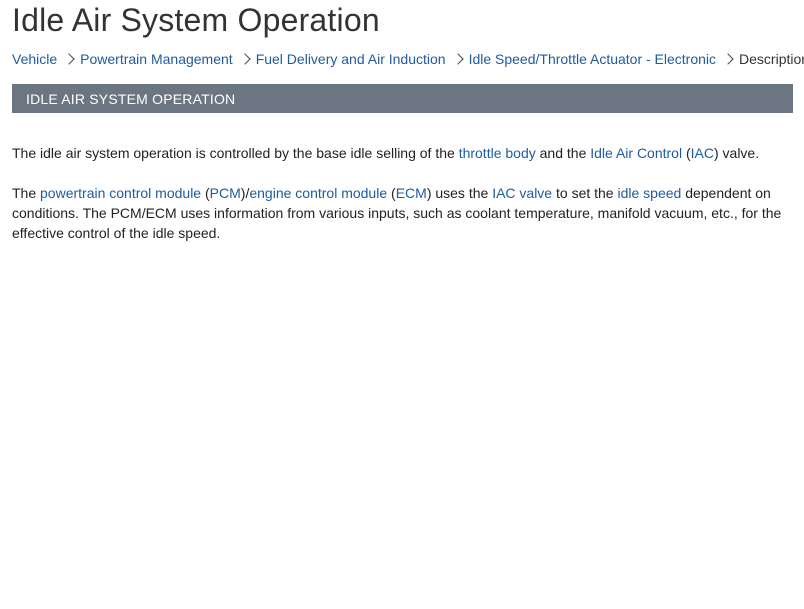 Image resolution: width=804 pixels, height=609 pixels. What do you see at coordinates (649, 193) in the screenshot?
I see `link-idle-speed: idle speed` at bounding box center [649, 193].